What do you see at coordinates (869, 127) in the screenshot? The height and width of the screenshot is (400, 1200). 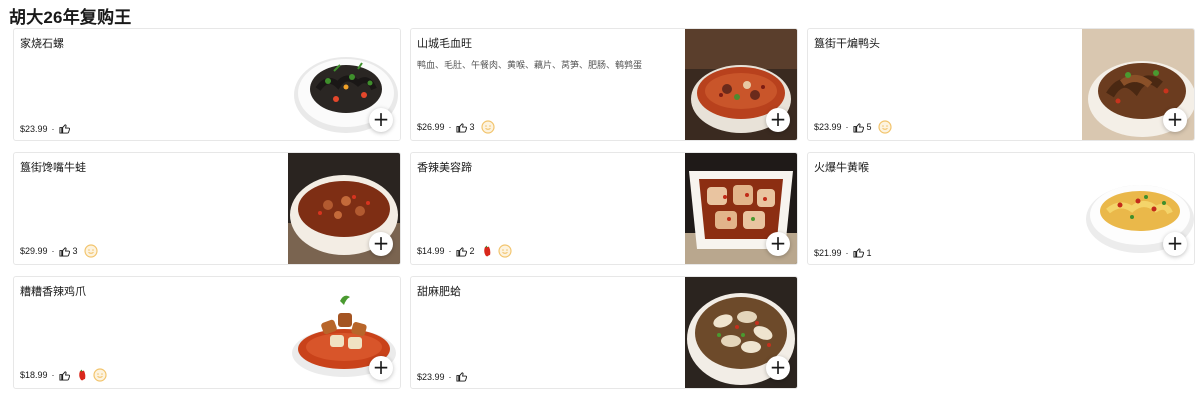 I see `like-count: 5` at bounding box center [869, 127].